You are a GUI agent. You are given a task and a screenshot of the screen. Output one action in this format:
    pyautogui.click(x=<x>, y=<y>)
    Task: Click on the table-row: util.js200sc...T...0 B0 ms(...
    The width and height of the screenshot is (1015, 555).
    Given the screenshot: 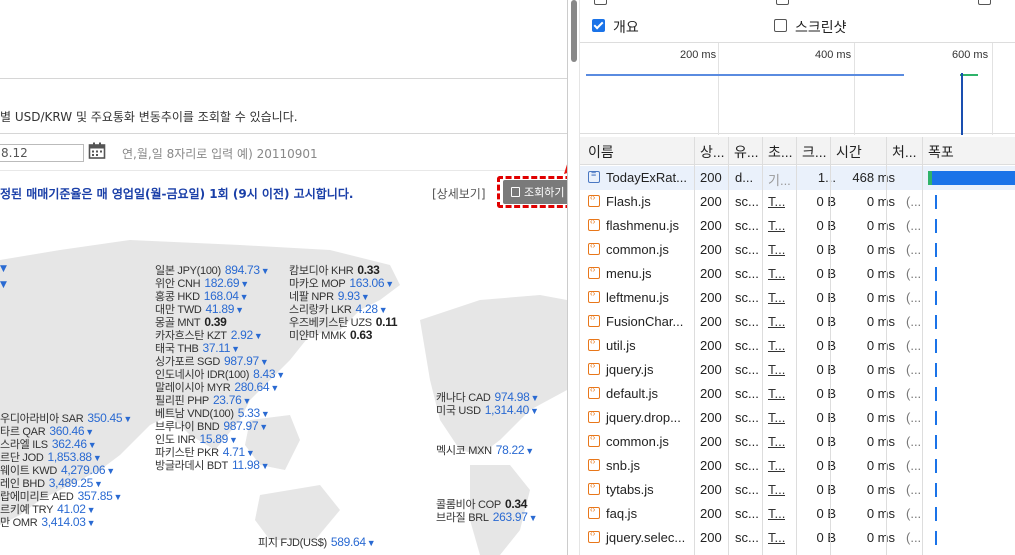 What is the action you would take?
    pyautogui.click(x=797, y=346)
    